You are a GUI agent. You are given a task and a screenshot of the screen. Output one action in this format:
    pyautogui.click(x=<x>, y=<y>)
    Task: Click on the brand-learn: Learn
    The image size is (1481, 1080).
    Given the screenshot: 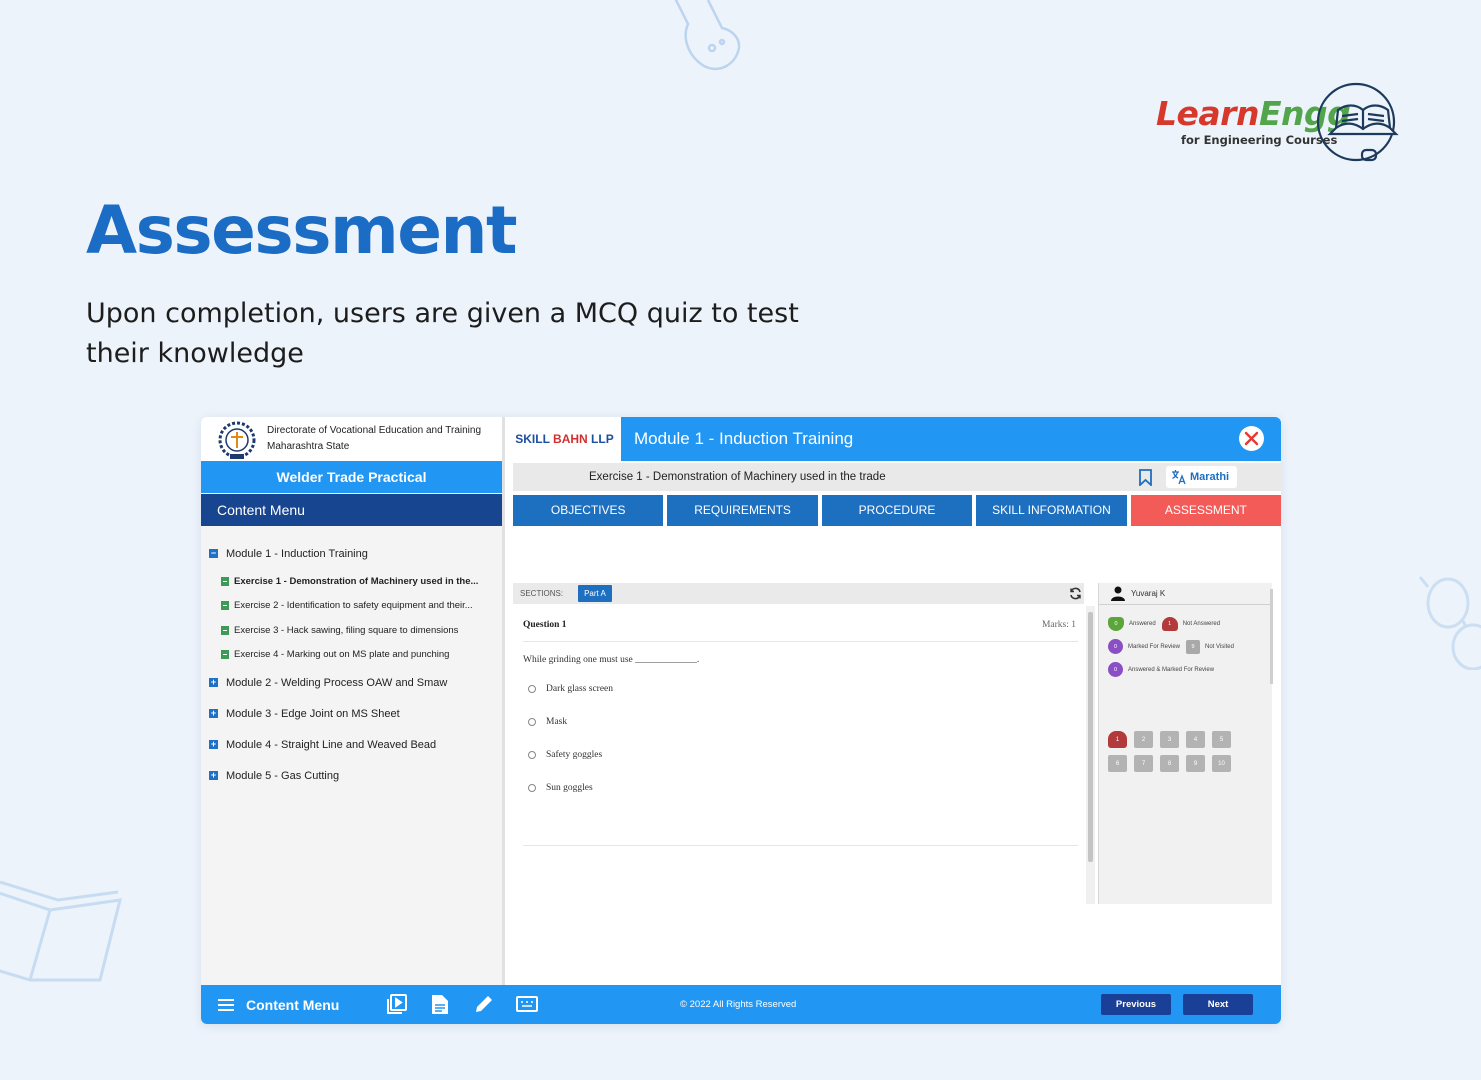 What is the action you would take?
    pyautogui.click(x=1207, y=113)
    